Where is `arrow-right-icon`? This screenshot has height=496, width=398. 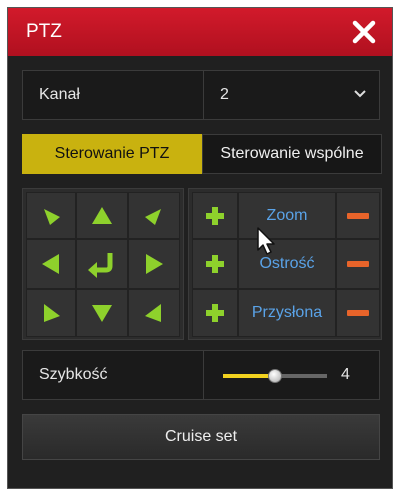
arrow-right-icon is located at coordinates (154, 264).